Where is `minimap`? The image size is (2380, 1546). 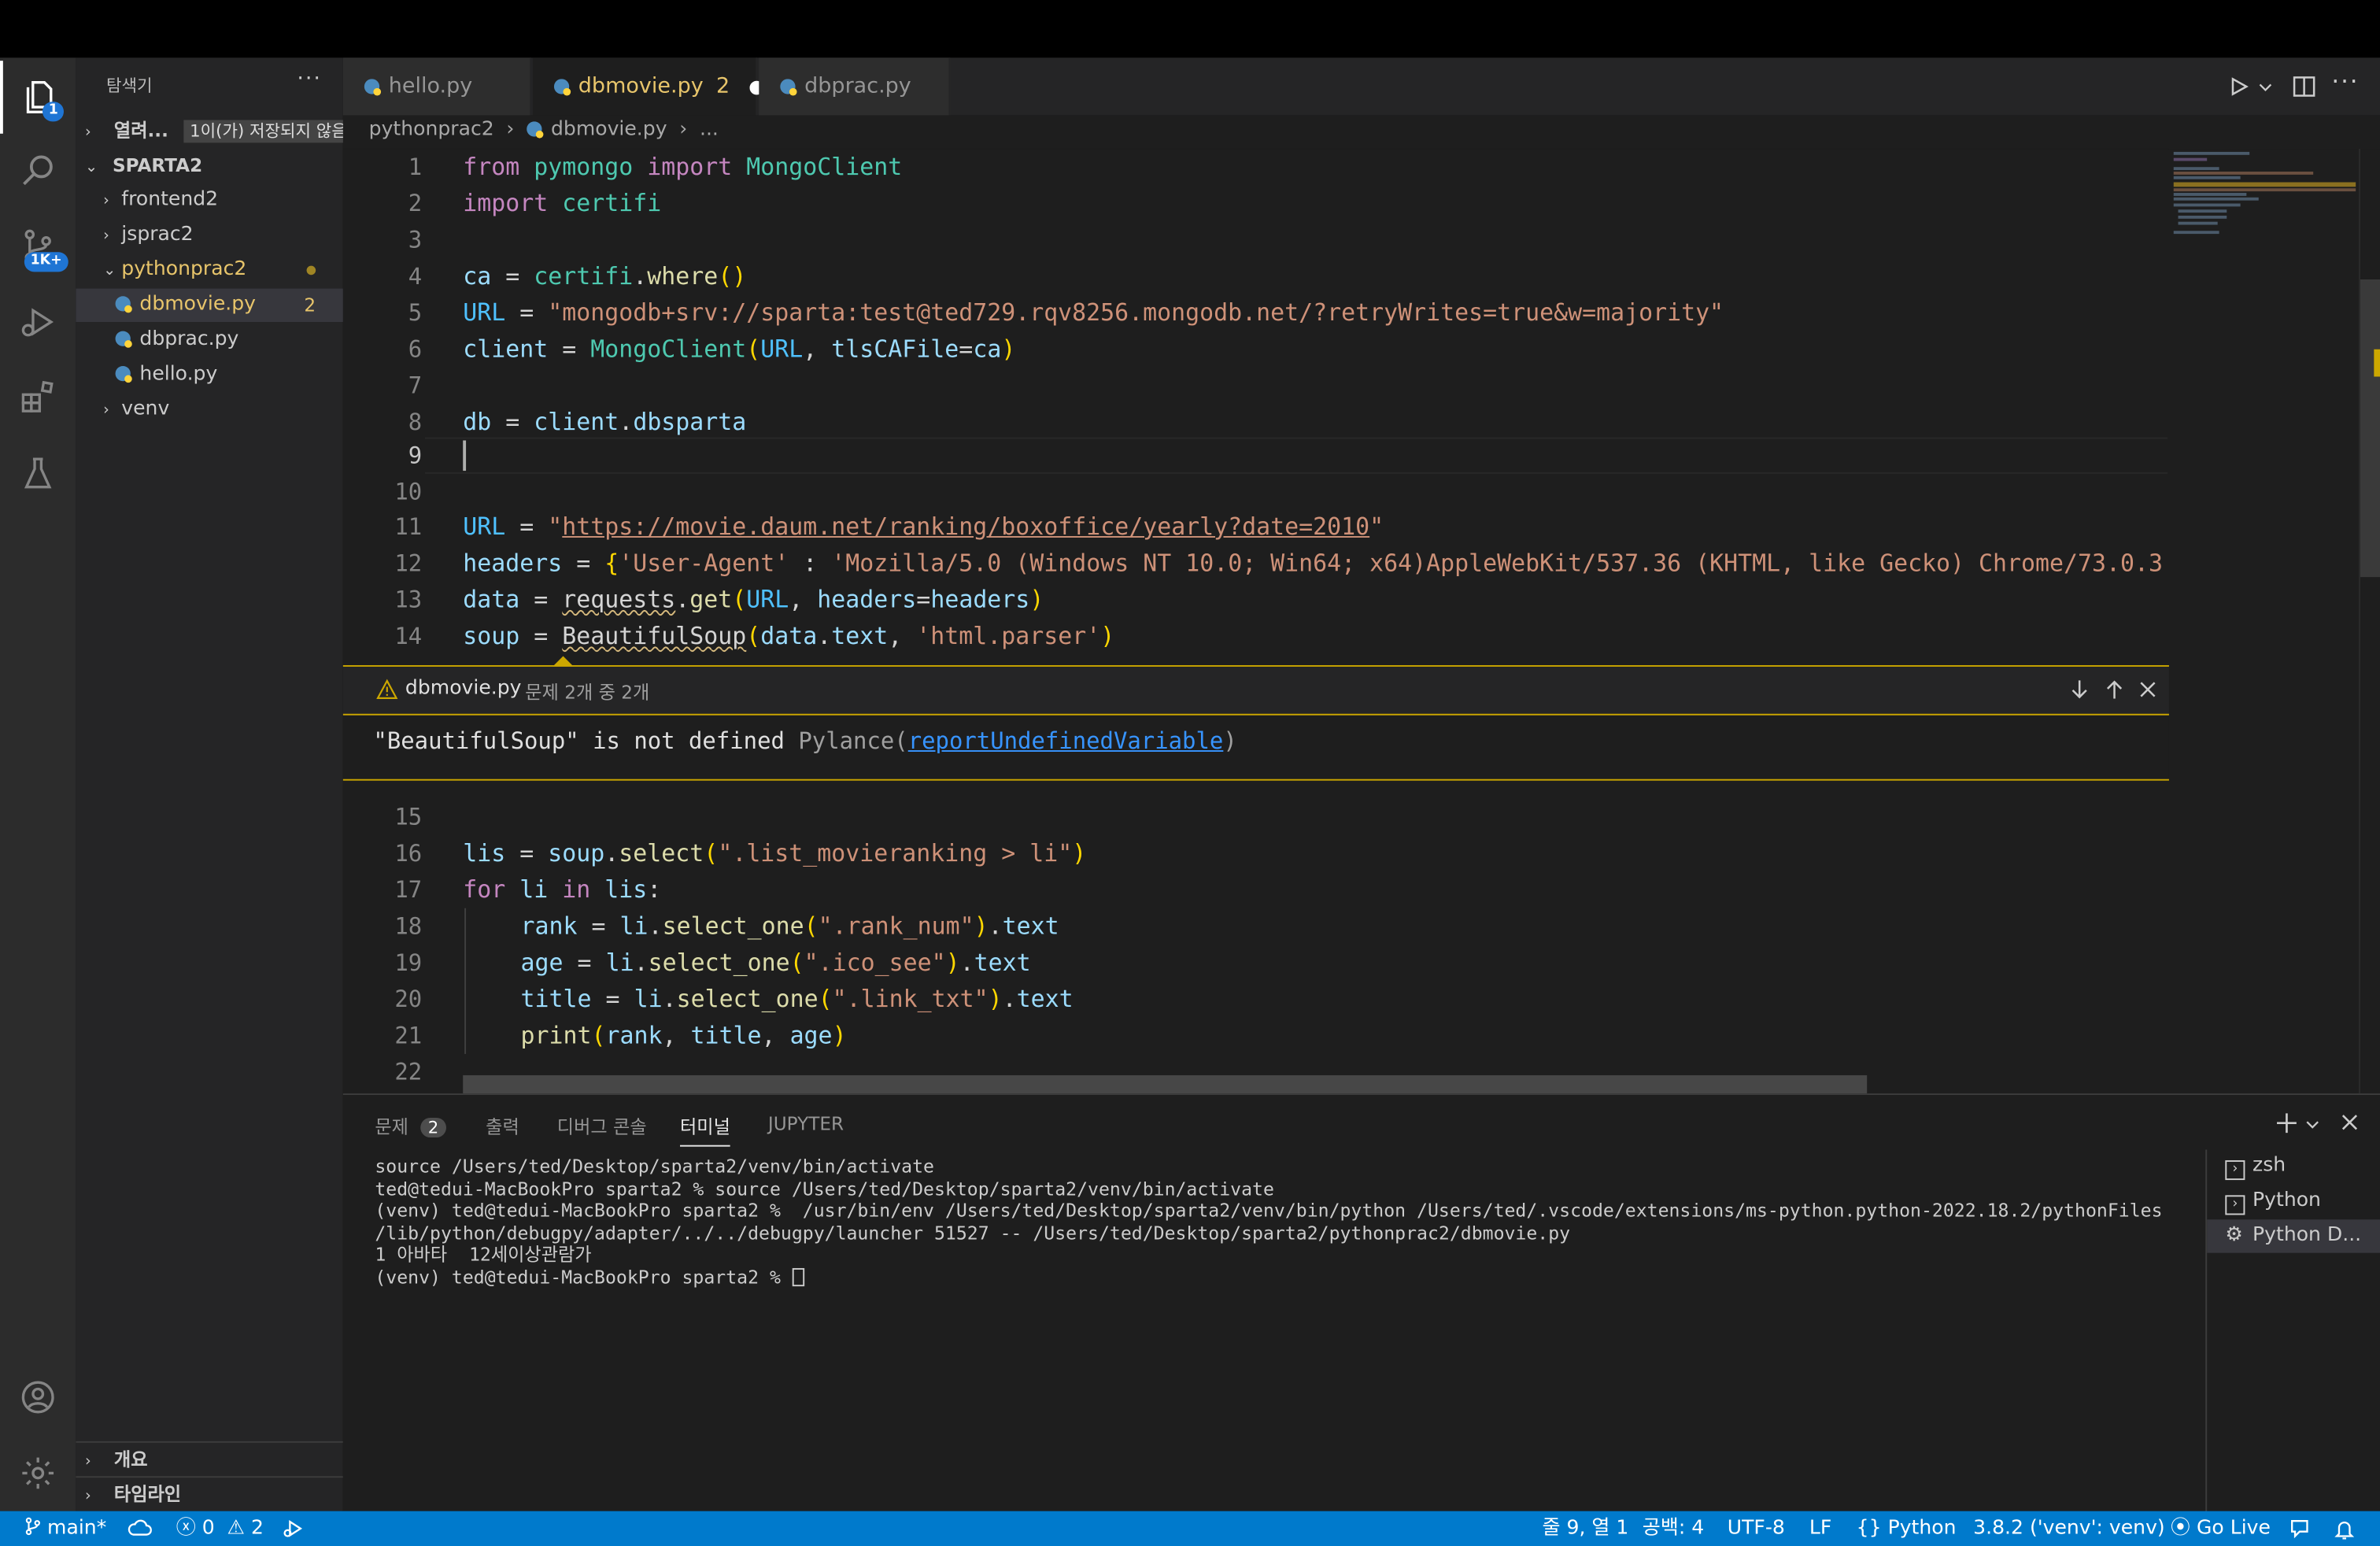 minimap is located at coordinates (2264, 621).